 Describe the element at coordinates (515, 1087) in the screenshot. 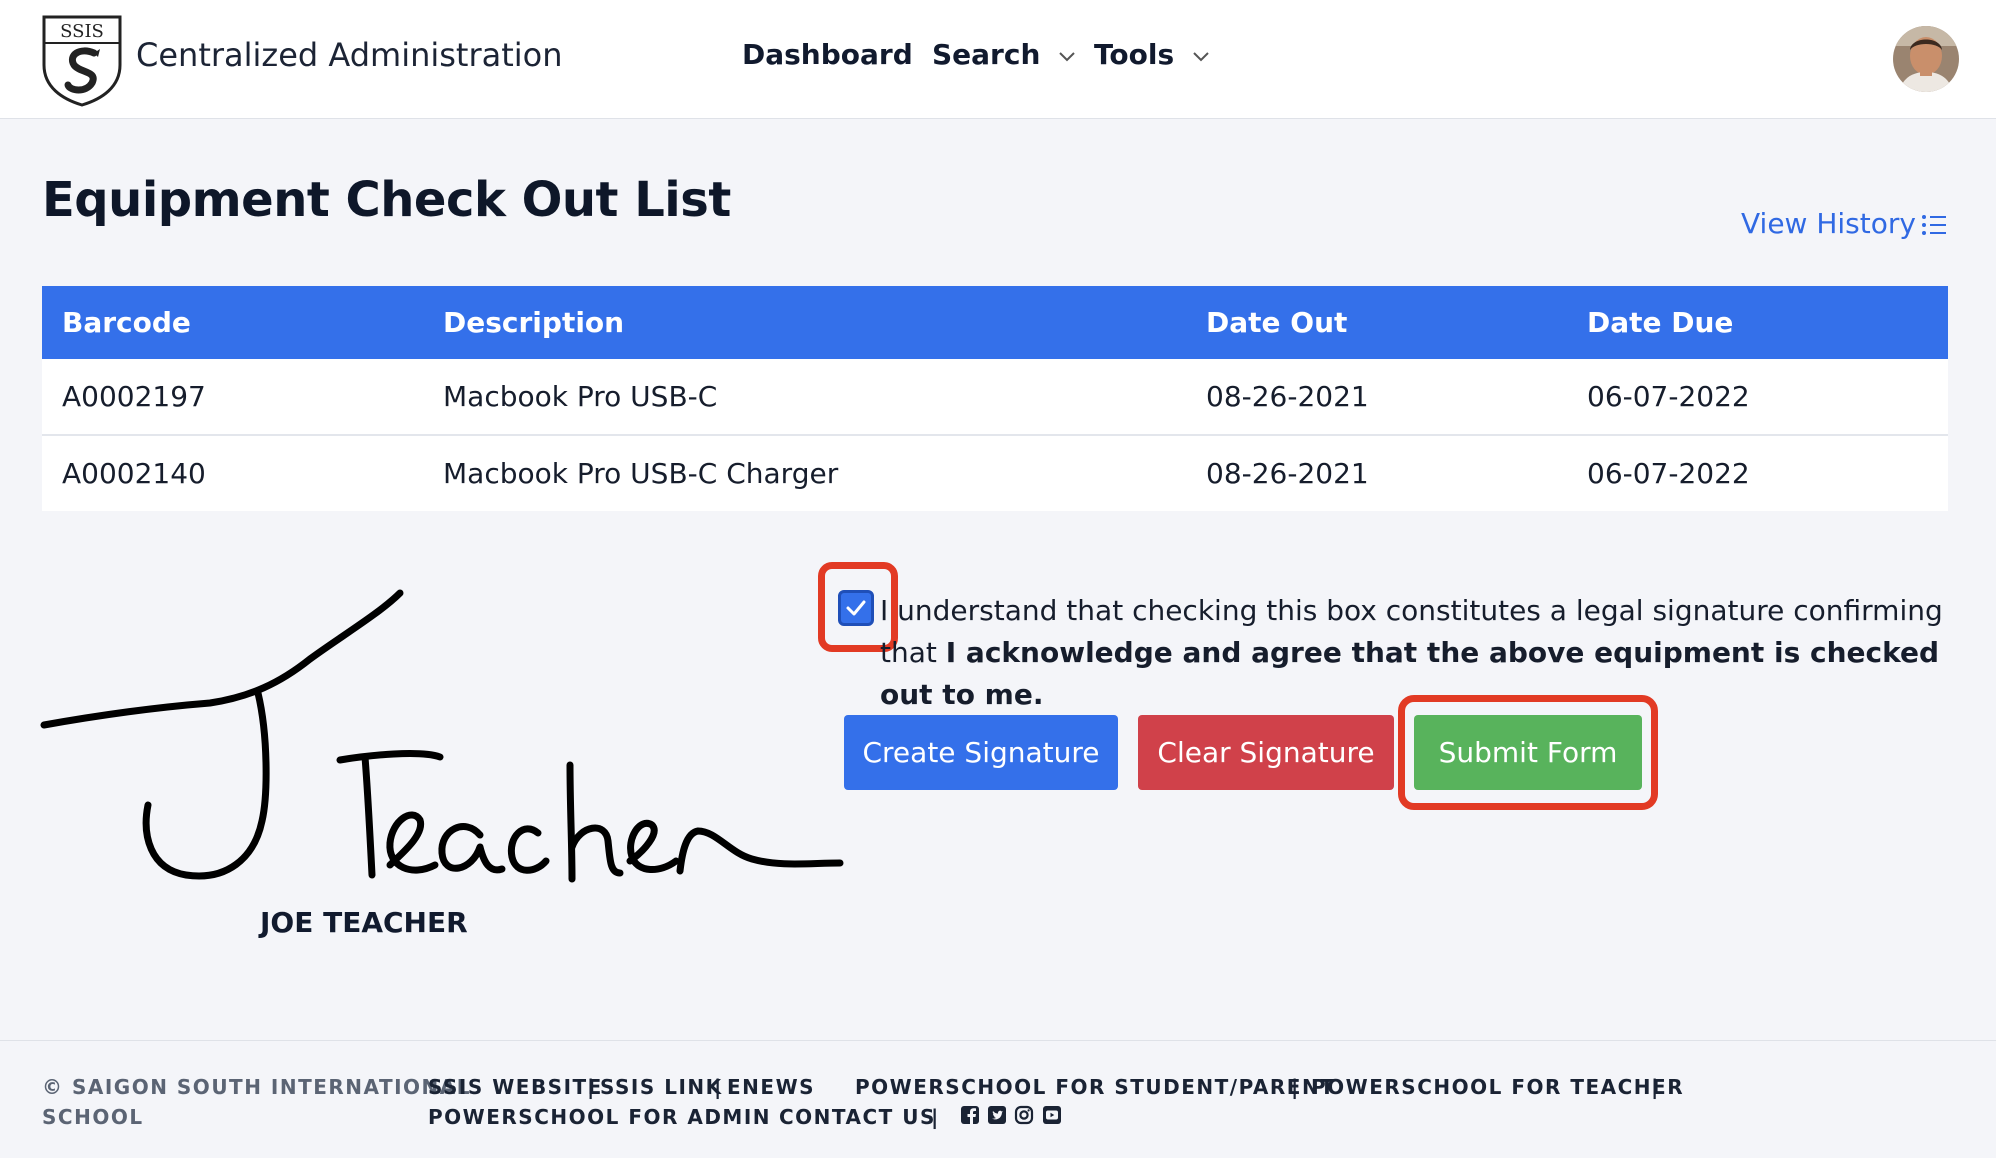

I see `footer-link-ssis-website: SSIS WEBSITE` at that location.